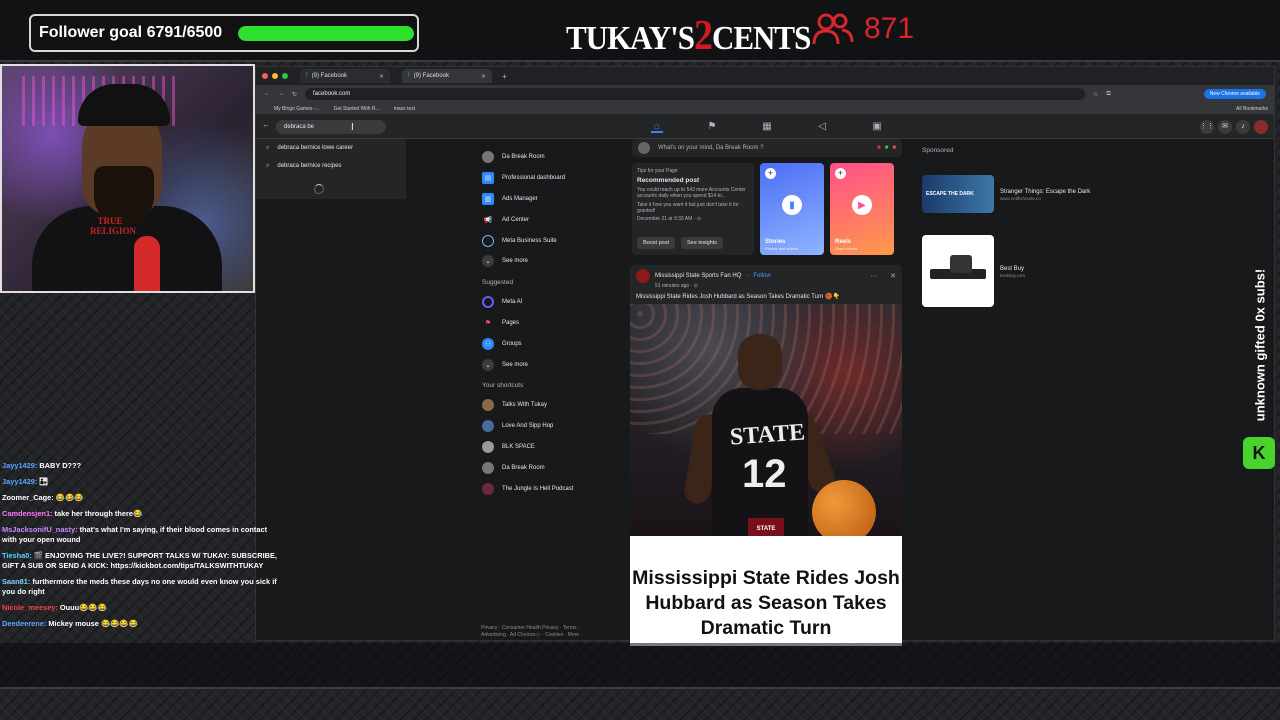  I want to click on nav-item-professional-dashboard: ▤ Professional dashboard, so click(553, 178).